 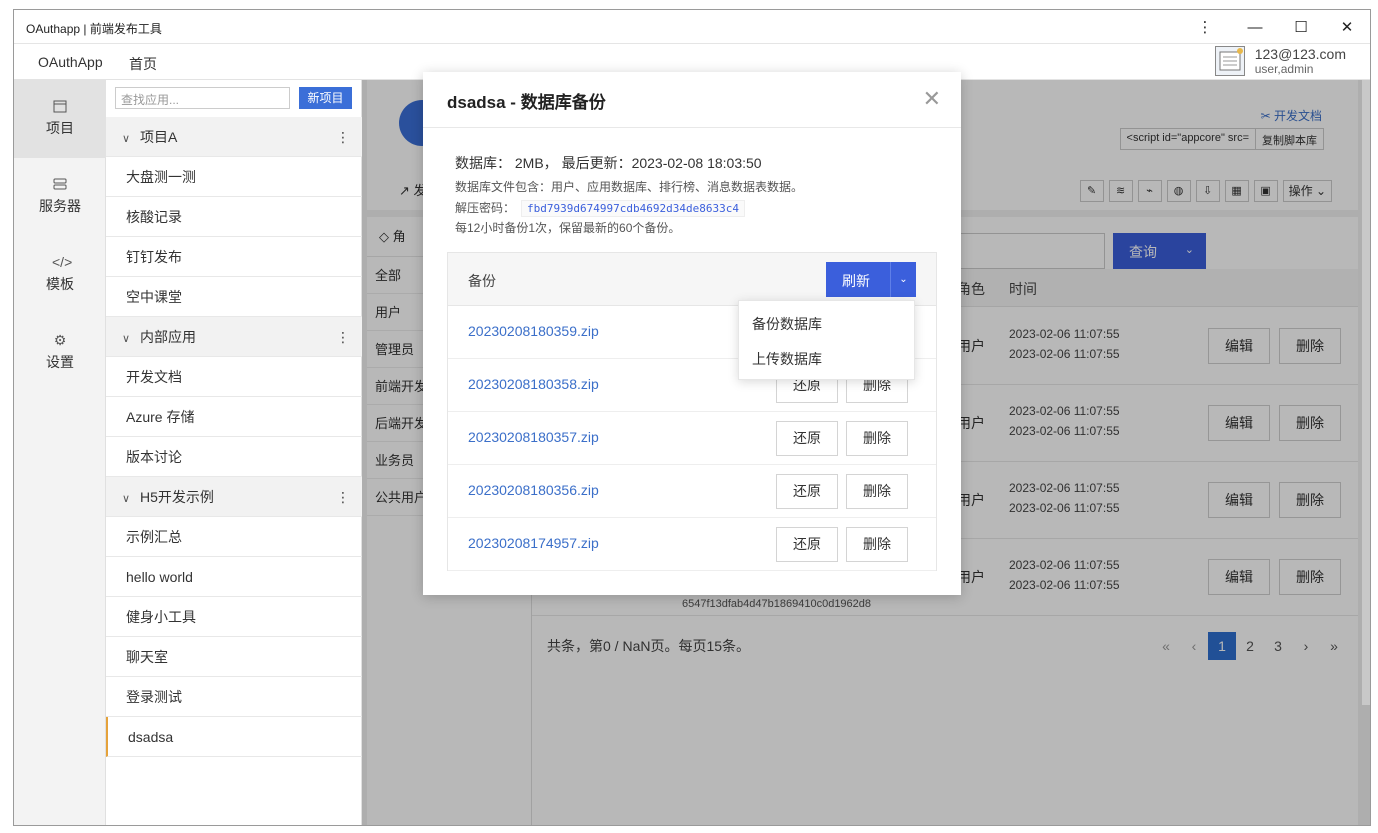 What do you see at coordinates (787, 324) in the screenshot?
I see `menu-item-backup-db: 备份数据库` at bounding box center [787, 324].